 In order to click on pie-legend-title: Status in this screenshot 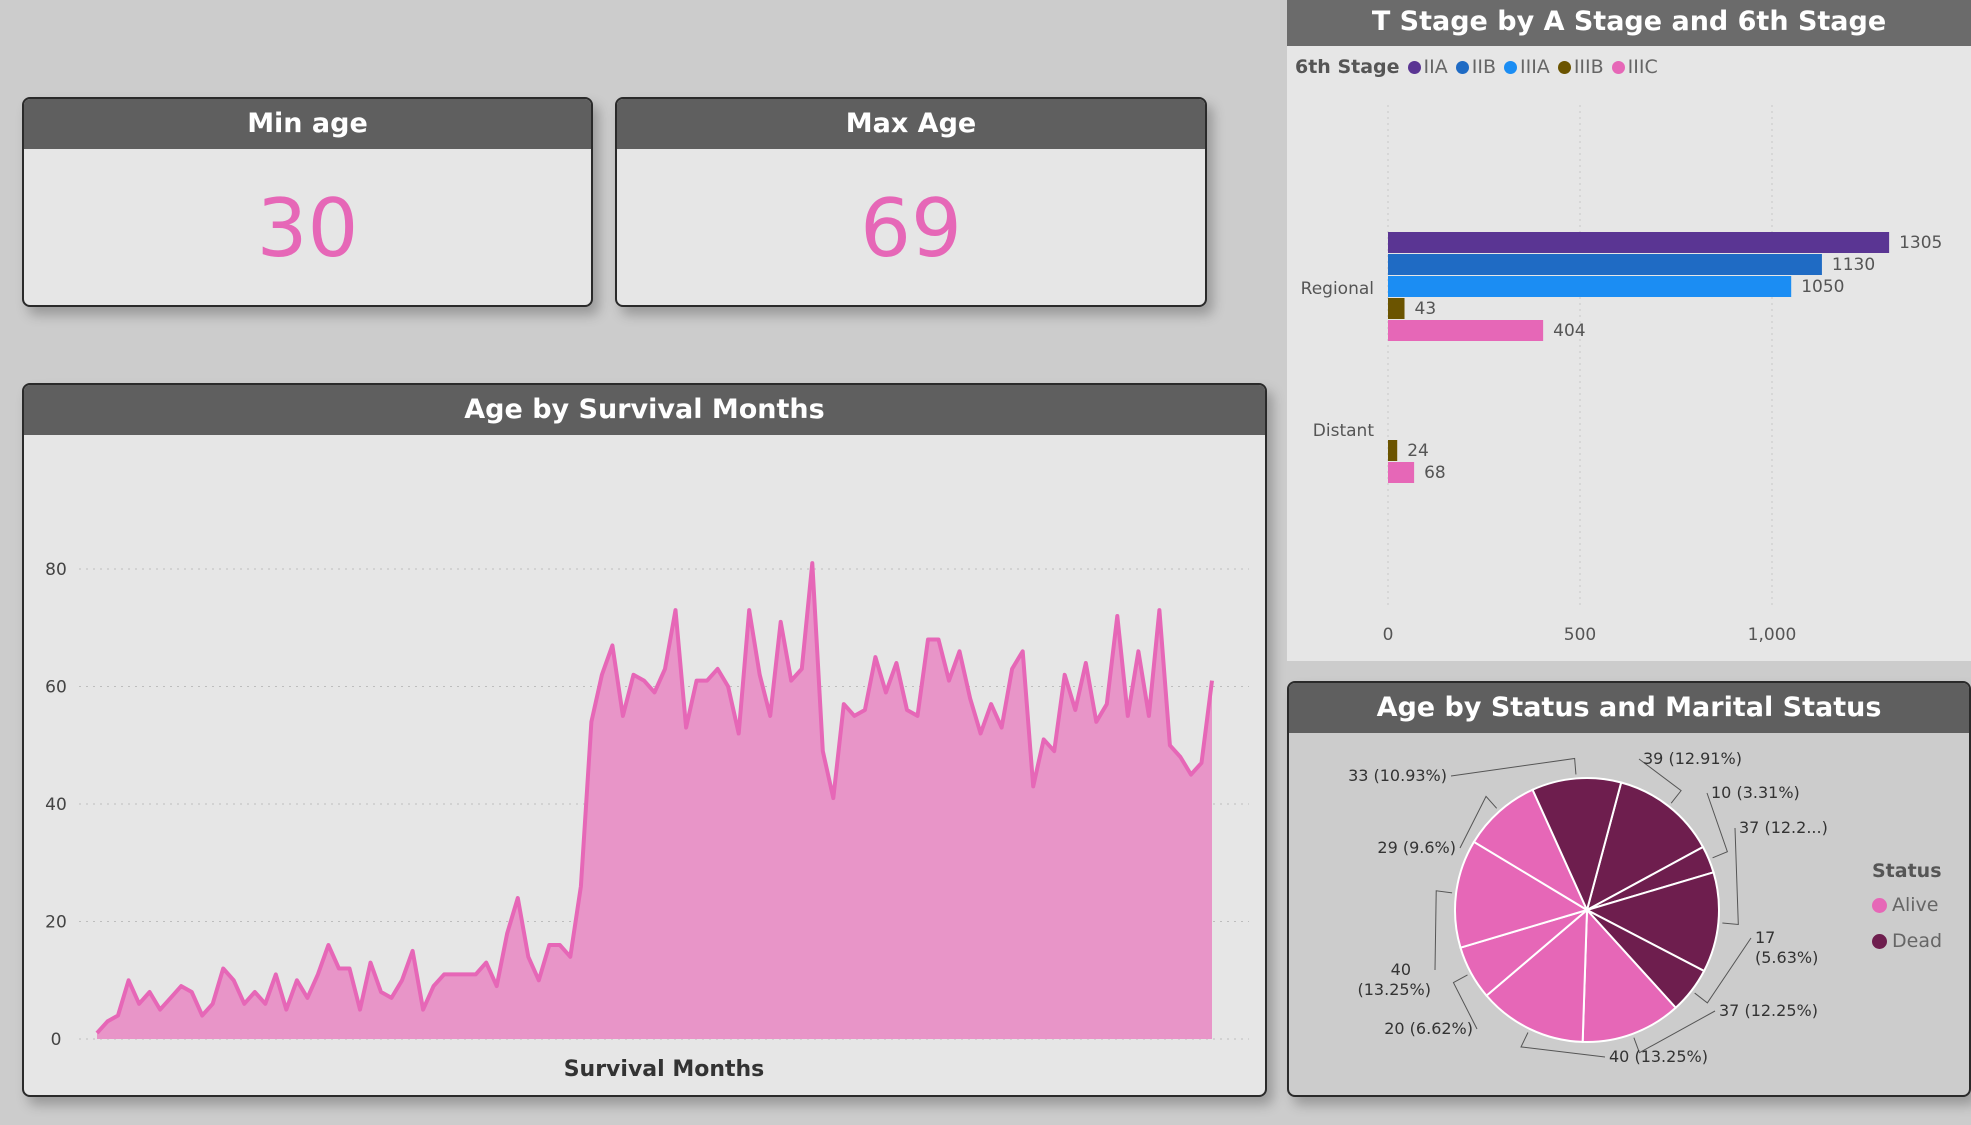, I will do `click(1907, 871)`.